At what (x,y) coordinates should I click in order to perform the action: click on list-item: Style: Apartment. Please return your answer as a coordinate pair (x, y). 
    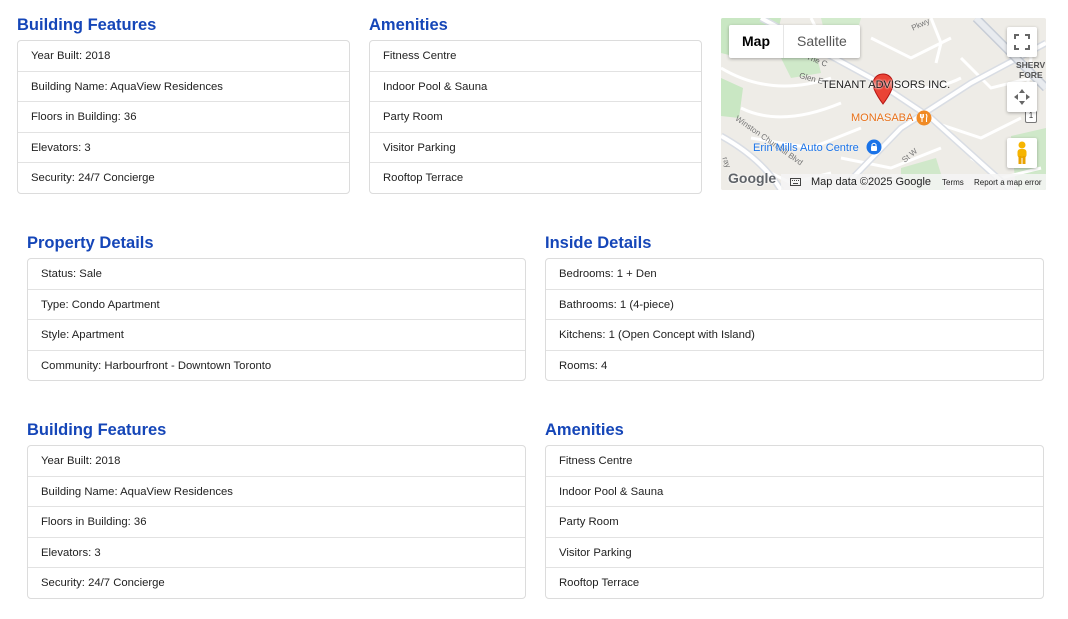
    Looking at the image, I should click on (276, 335).